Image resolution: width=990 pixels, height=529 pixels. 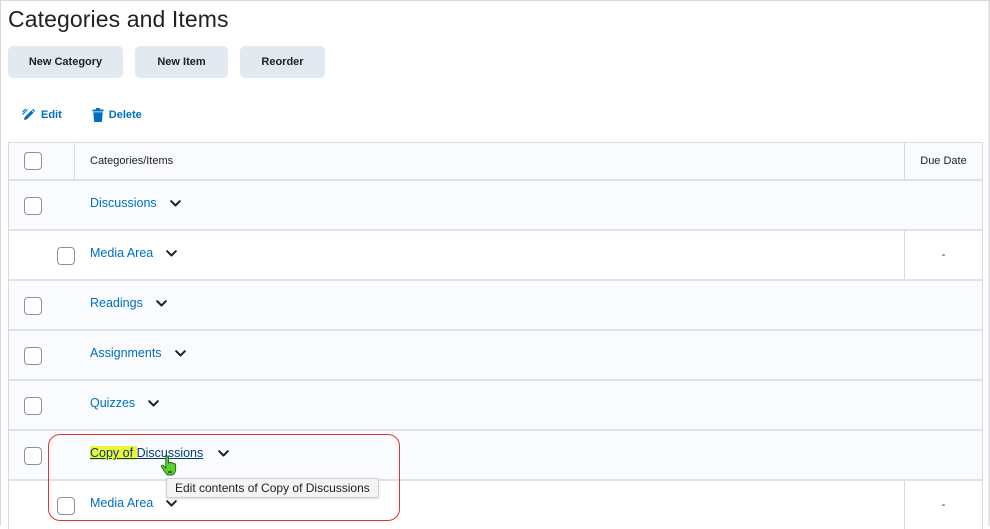 I want to click on category-link: Readings, so click(x=116, y=303).